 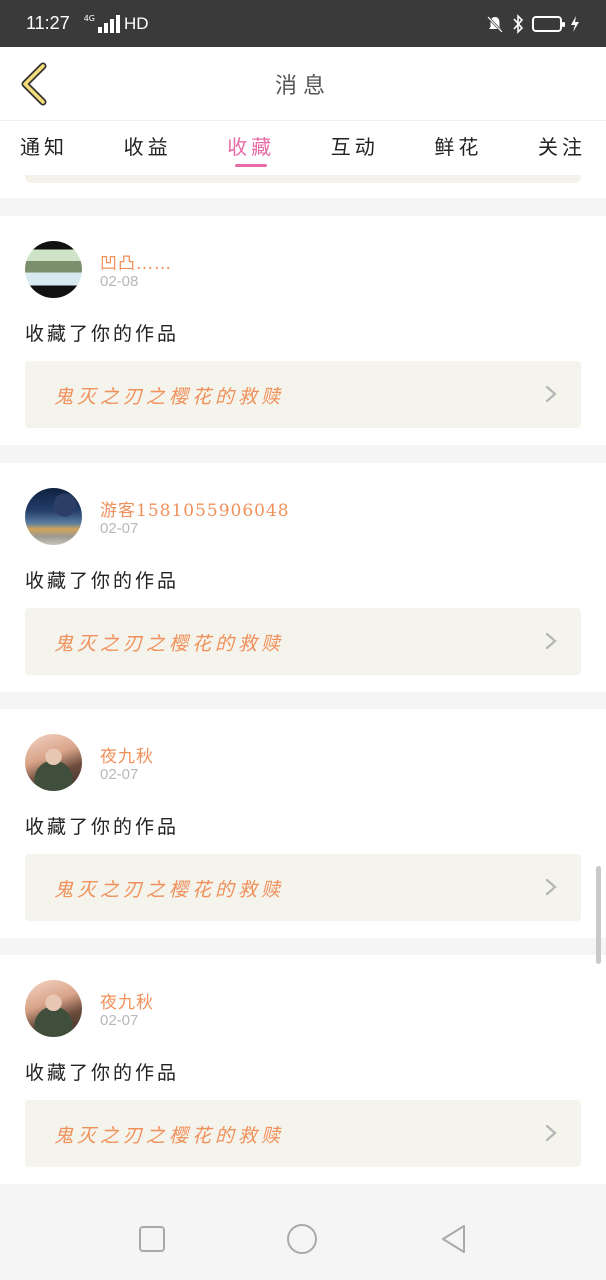 I want to click on charging-icon, so click(x=575, y=23).